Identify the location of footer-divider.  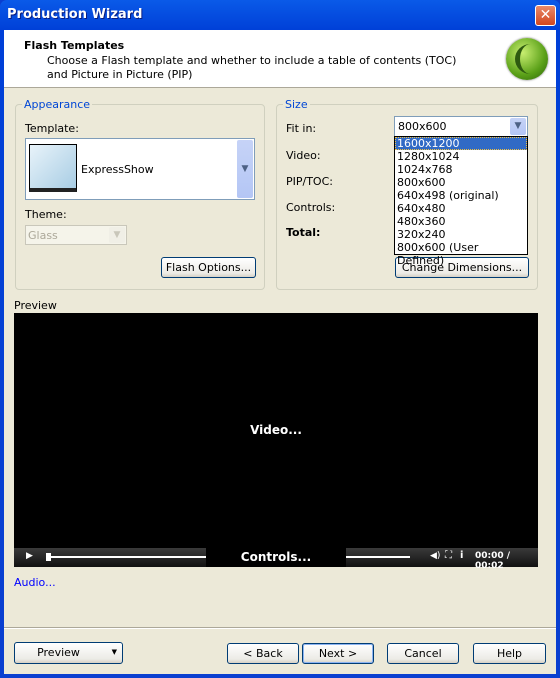
(280, 628).